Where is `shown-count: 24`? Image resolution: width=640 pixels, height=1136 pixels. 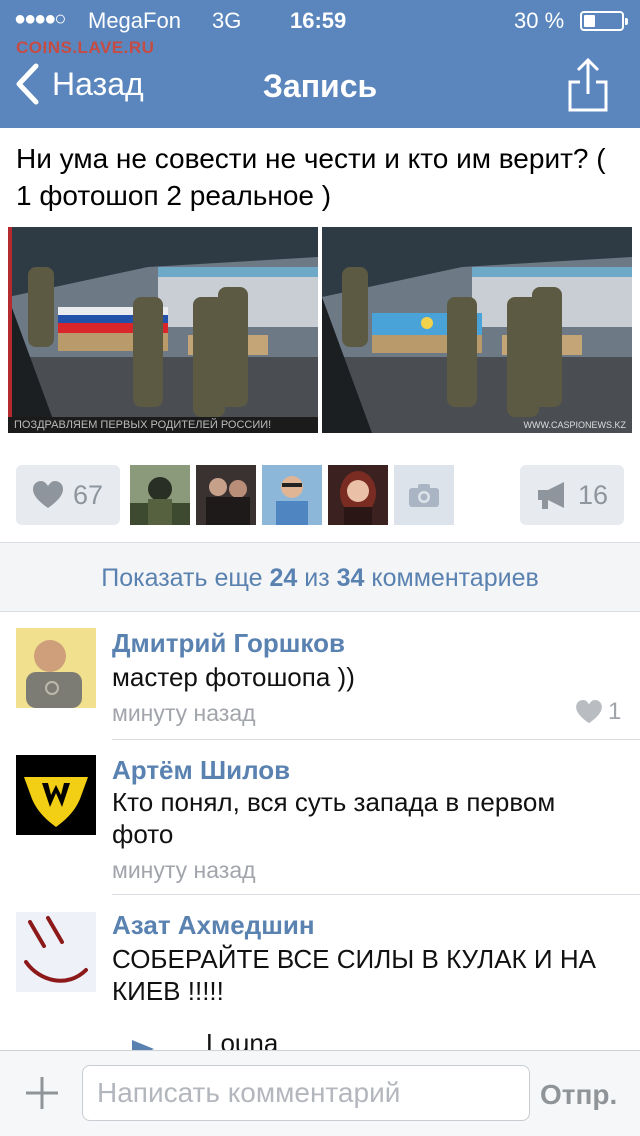
shown-count: 24 is located at coordinates (283, 578).